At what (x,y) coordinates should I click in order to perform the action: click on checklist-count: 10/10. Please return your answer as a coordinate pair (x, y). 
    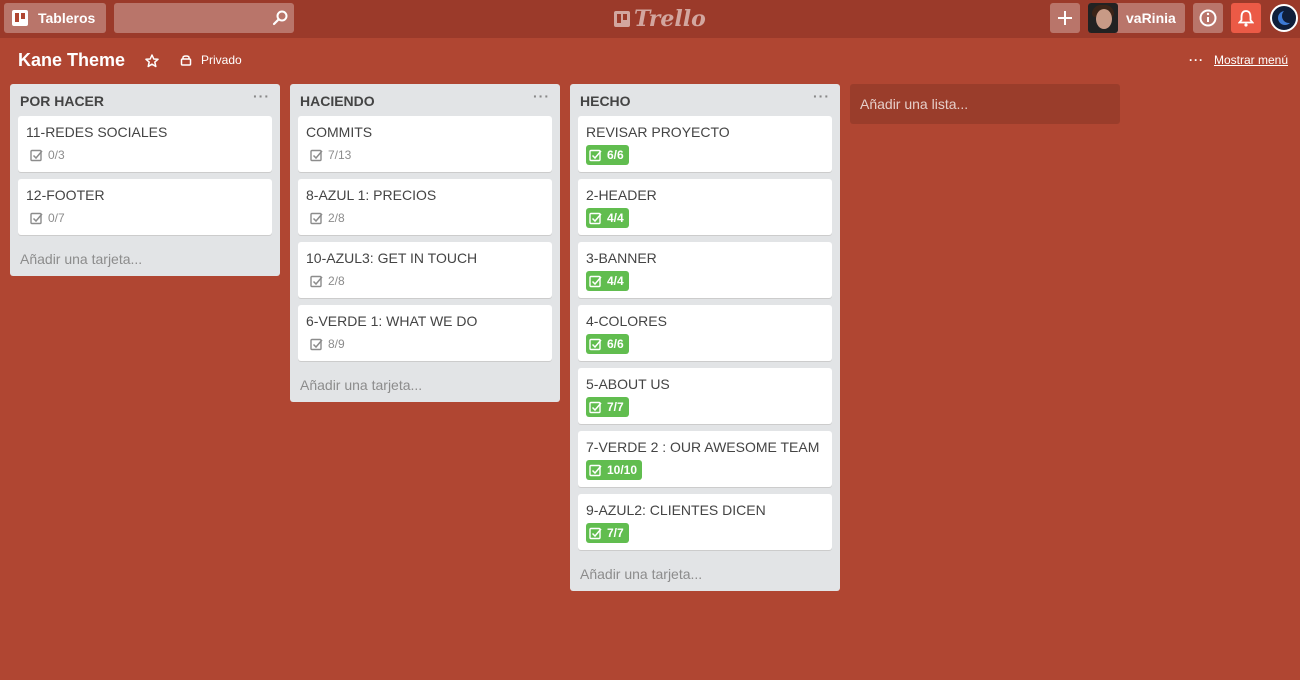
    Looking at the image, I should click on (622, 470).